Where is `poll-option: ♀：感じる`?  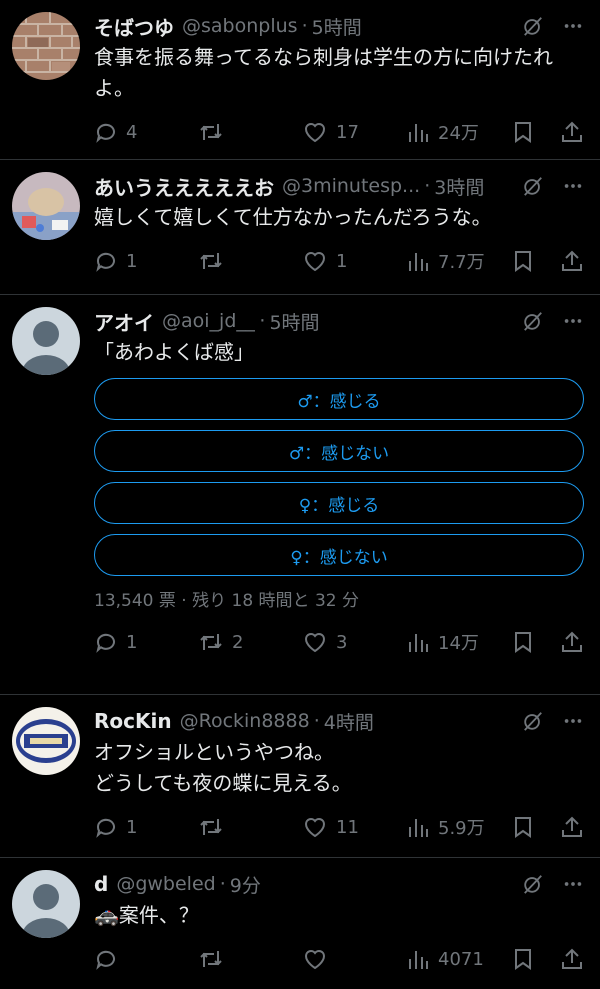
poll-option: ♀：感じる is located at coordinates (339, 503).